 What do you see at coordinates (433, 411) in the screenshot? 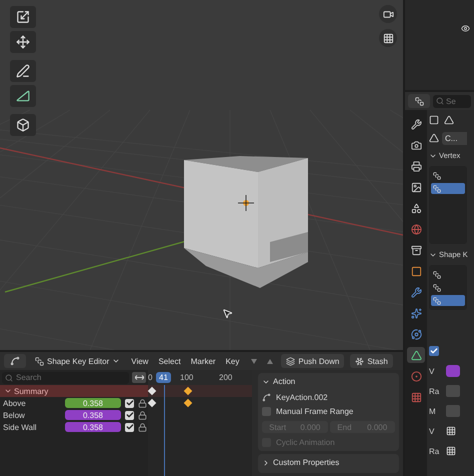
I see `property-label: M` at bounding box center [433, 411].